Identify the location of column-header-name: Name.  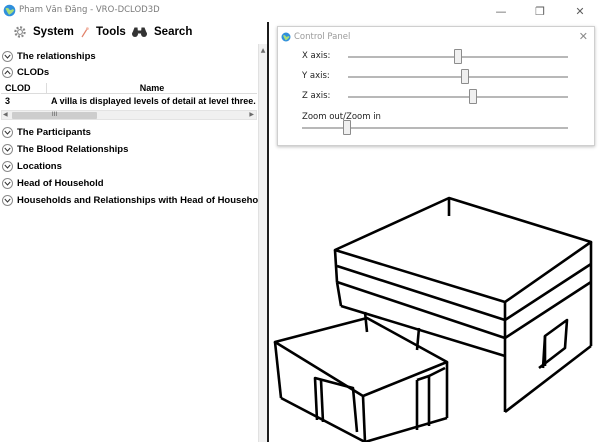
(152, 88).